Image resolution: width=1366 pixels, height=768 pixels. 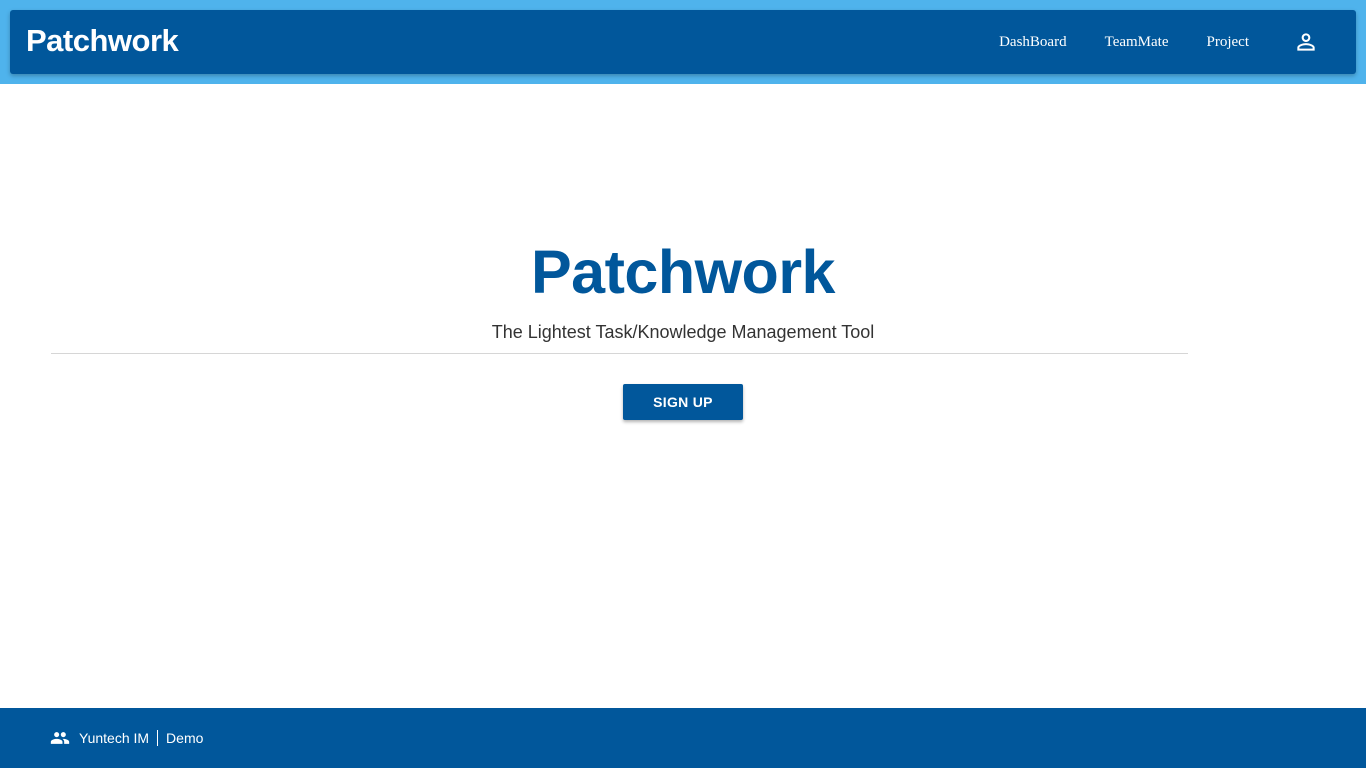 What do you see at coordinates (1228, 42) in the screenshot?
I see `nav-project: Project` at bounding box center [1228, 42].